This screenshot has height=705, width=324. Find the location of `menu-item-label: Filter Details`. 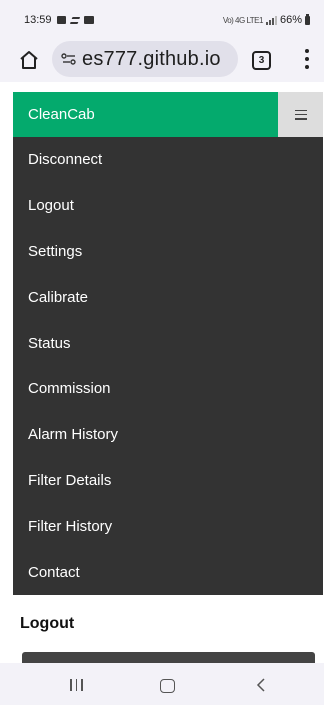

menu-item-label: Filter Details is located at coordinates (70, 480).